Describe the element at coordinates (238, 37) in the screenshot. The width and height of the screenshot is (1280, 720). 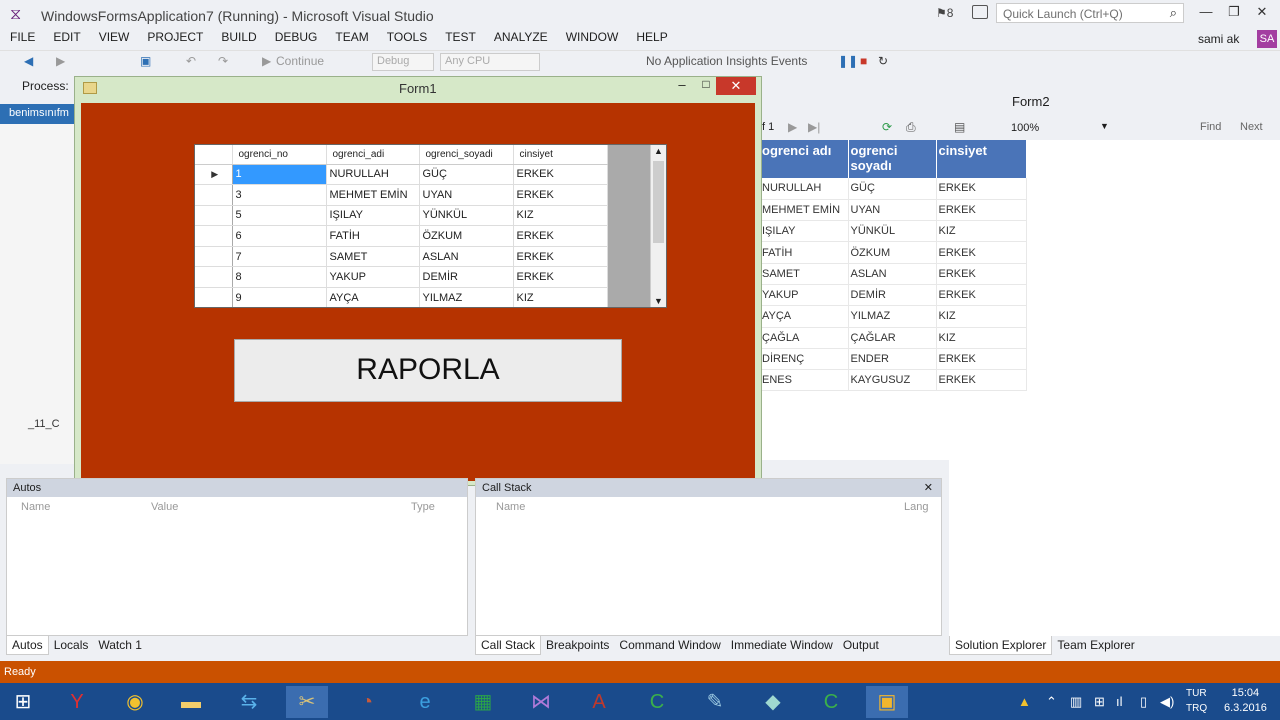
I see `menu-build: BUILD` at that location.